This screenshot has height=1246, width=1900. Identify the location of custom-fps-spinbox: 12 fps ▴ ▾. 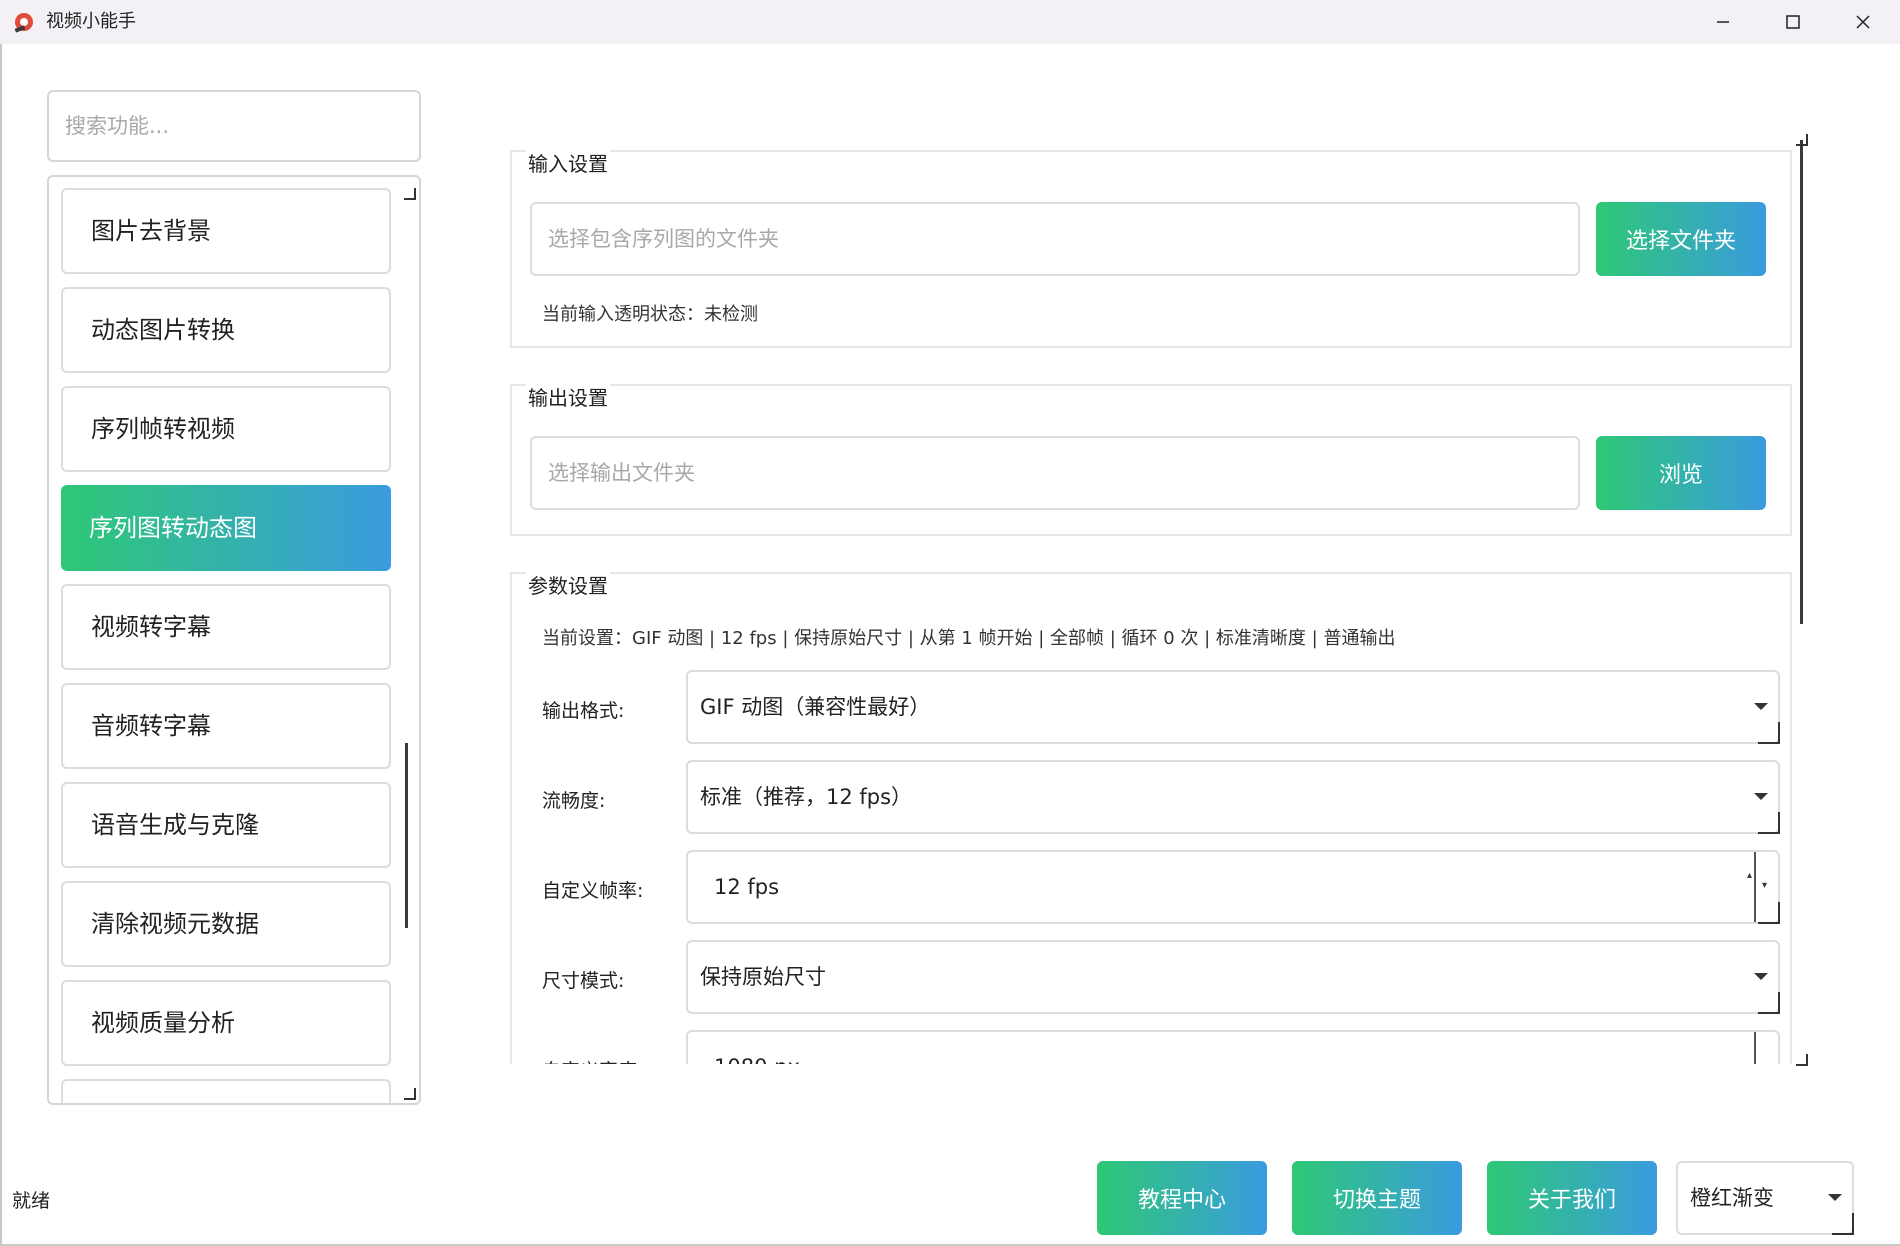
(1233, 887).